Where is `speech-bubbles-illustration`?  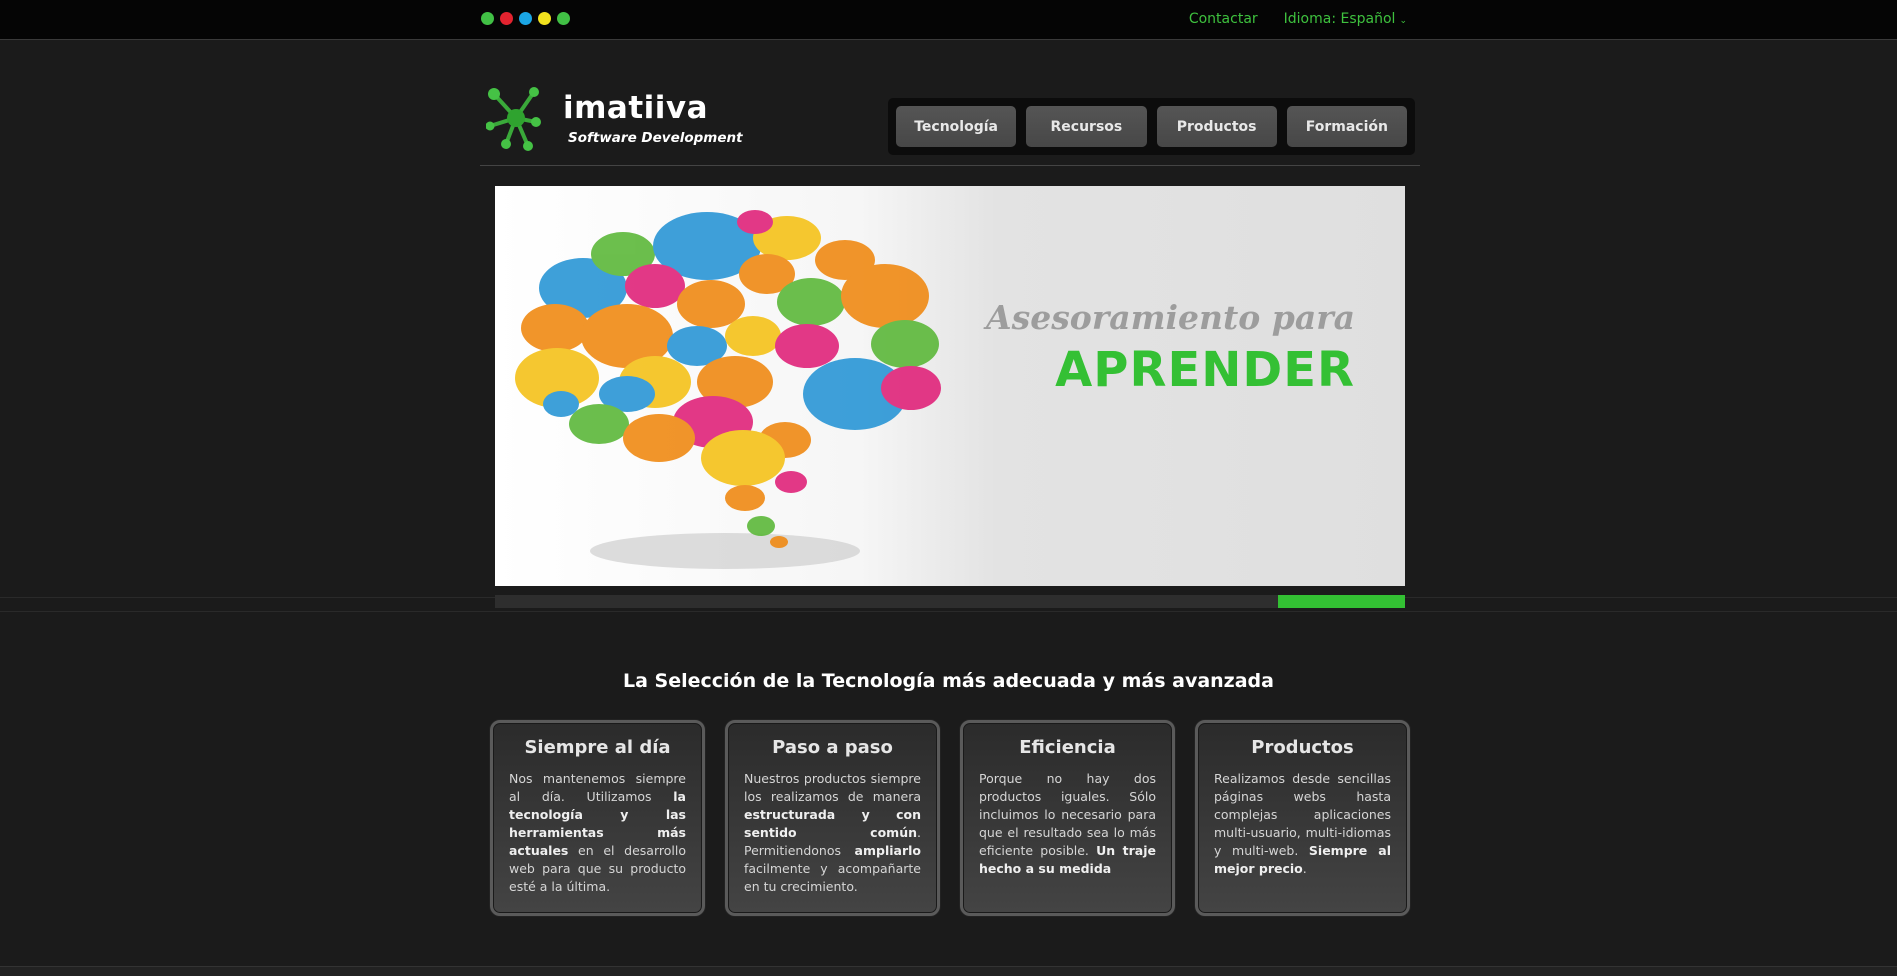
speech-bubbles-illustration is located at coordinates (728, 389).